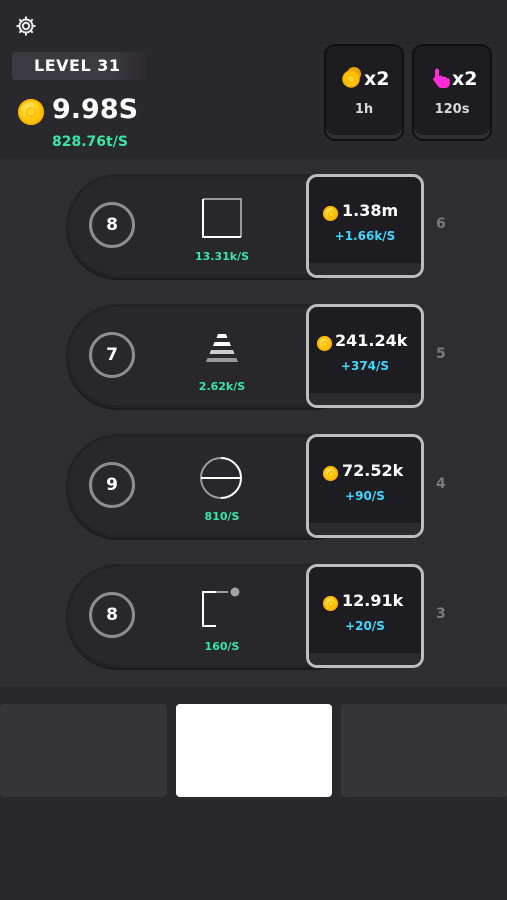  I want to click on producer-rate: 160/S, so click(222, 646).